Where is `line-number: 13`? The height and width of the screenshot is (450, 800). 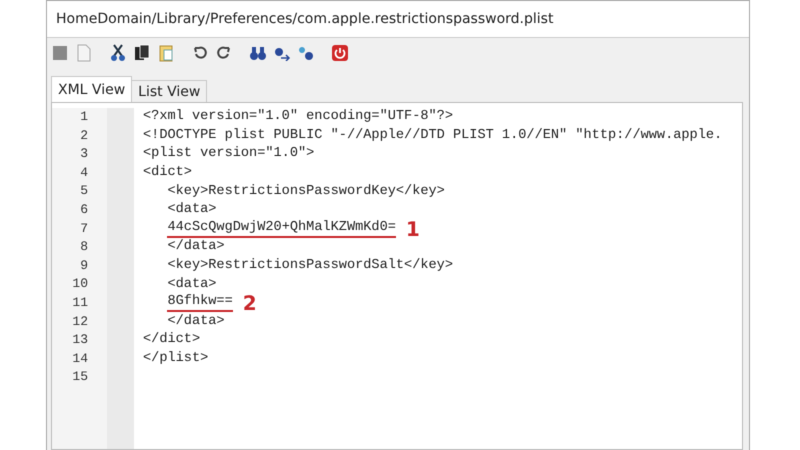 line-number: 13 is located at coordinates (79, 340).